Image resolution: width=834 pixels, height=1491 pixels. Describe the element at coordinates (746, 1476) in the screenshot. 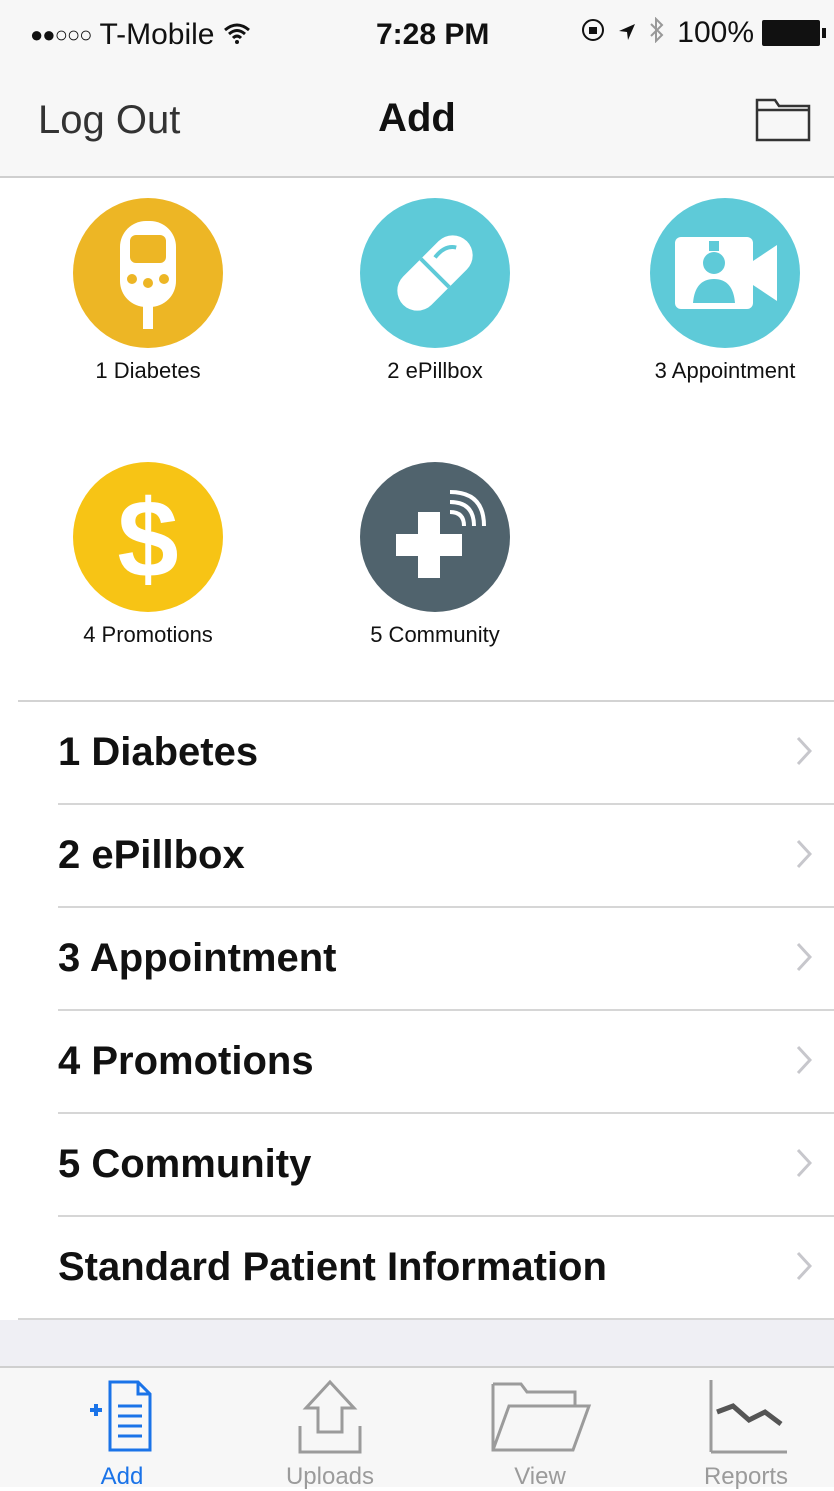

I see `tab-label: Reports` at that location.